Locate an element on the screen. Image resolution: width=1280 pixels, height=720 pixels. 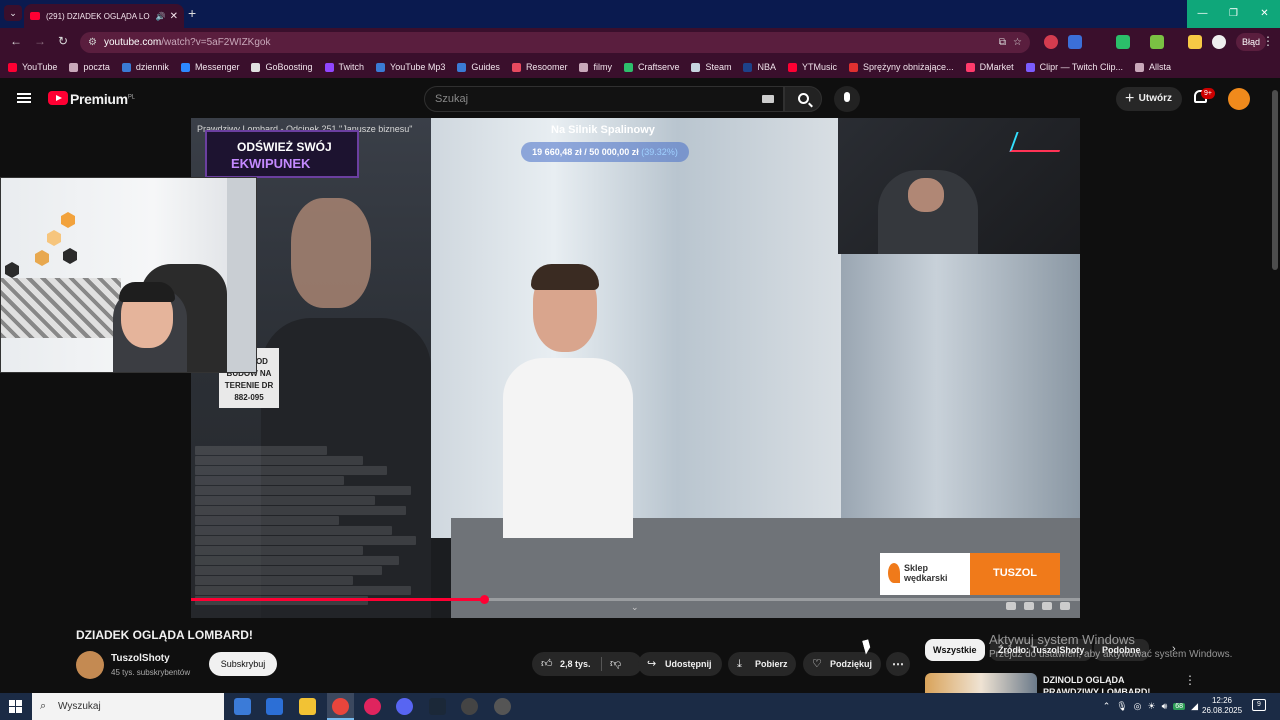
download-button: ⤓ Pobierz is located at coordinates (762, 664).